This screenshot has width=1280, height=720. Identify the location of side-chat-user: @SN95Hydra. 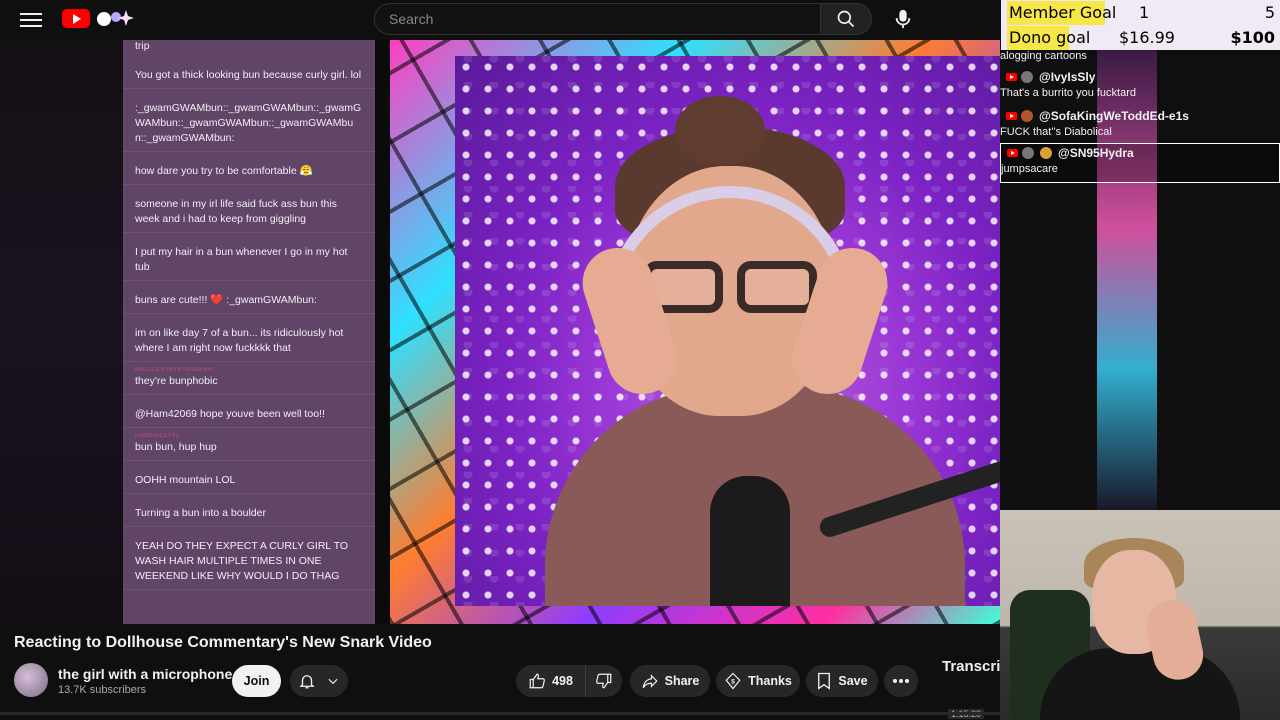
(1096, 153).